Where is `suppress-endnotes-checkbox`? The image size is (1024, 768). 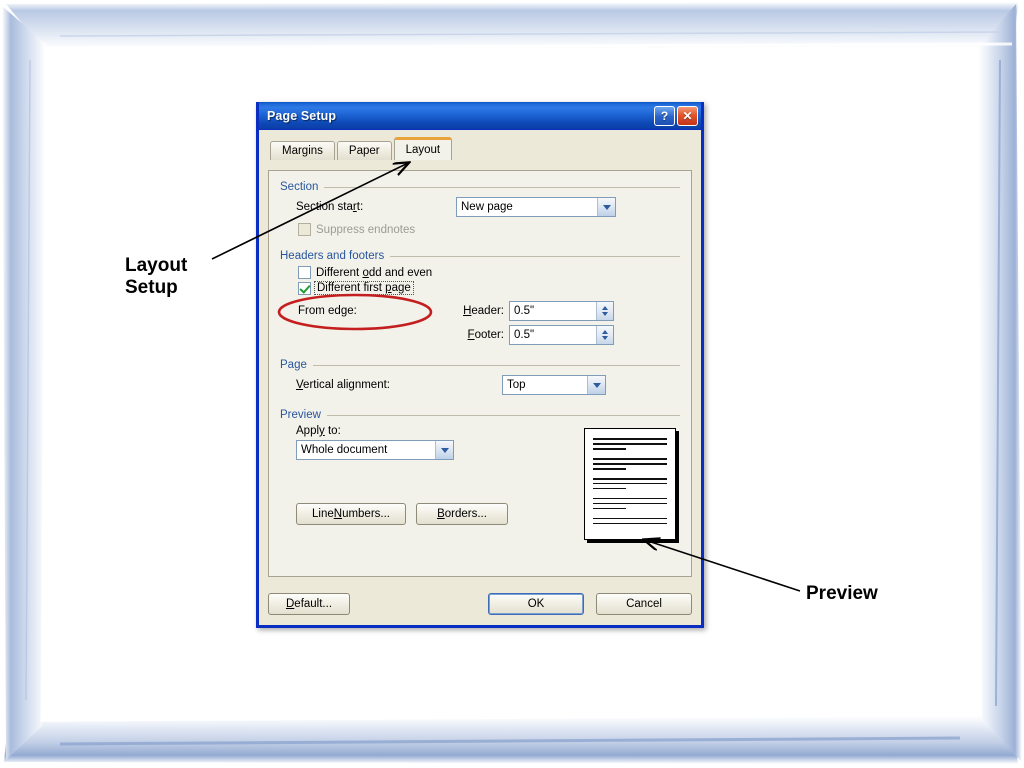 suppress-endnotes-checkbox is located at coordinates (304, 229).